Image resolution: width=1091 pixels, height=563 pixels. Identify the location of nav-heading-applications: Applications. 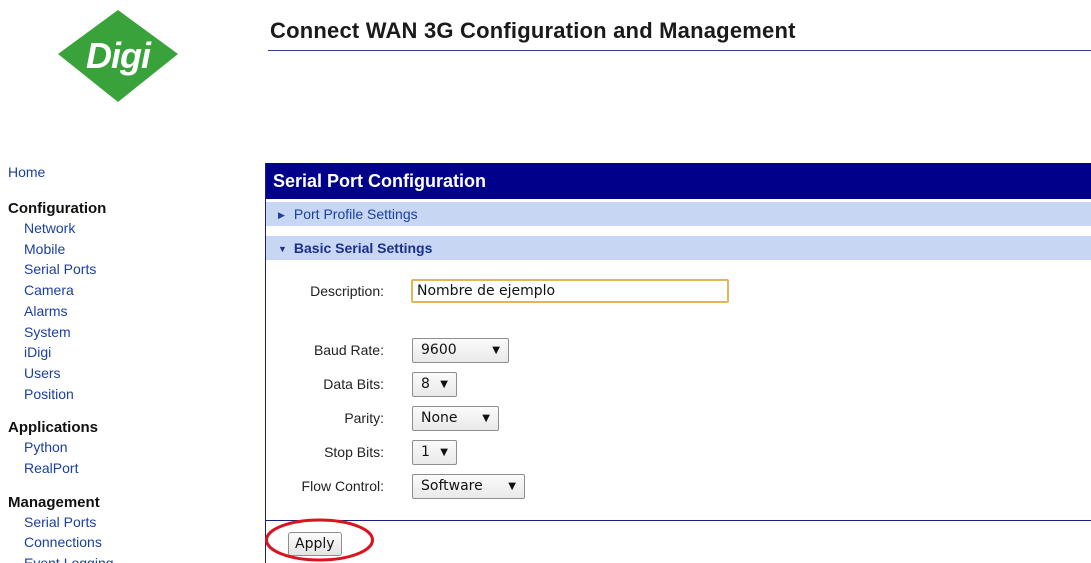
(53, 428).